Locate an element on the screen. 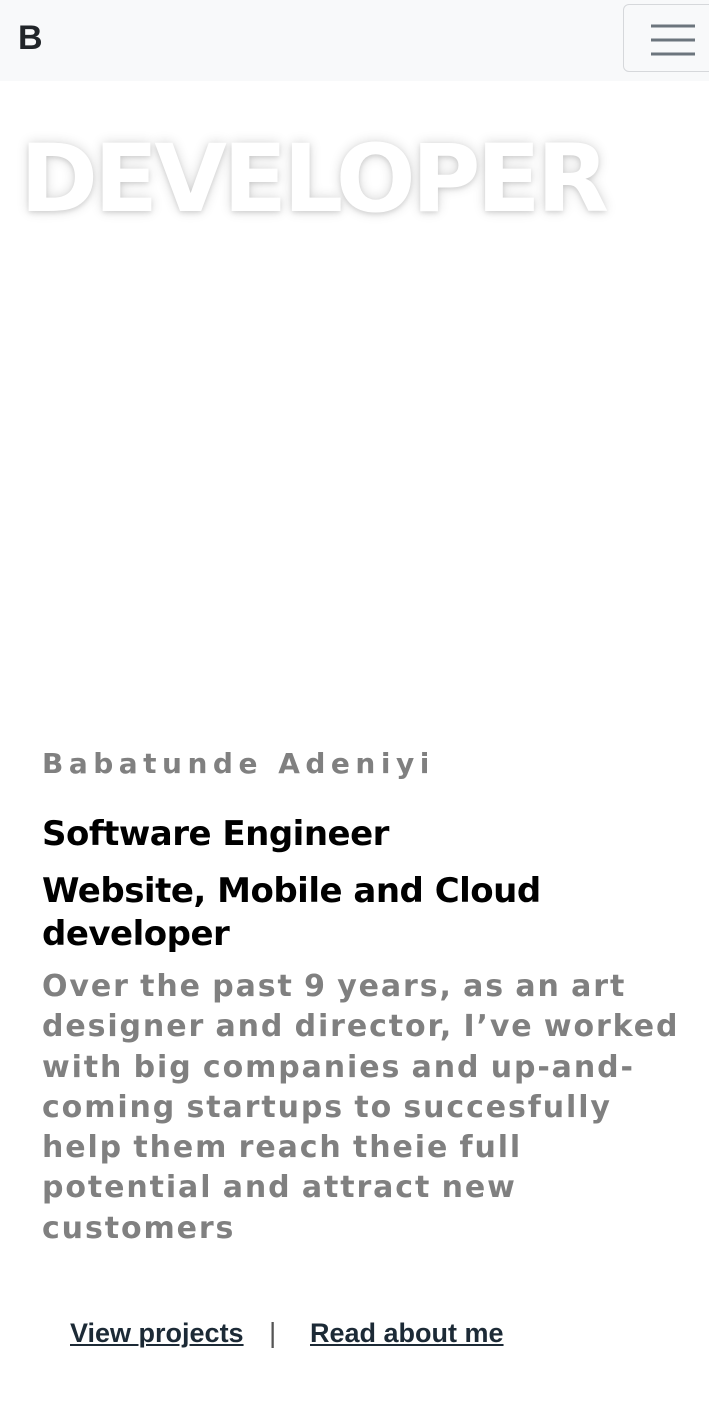 This screenshot has width=709, height=1422. navbar: B is located at coordinates (354, 40).